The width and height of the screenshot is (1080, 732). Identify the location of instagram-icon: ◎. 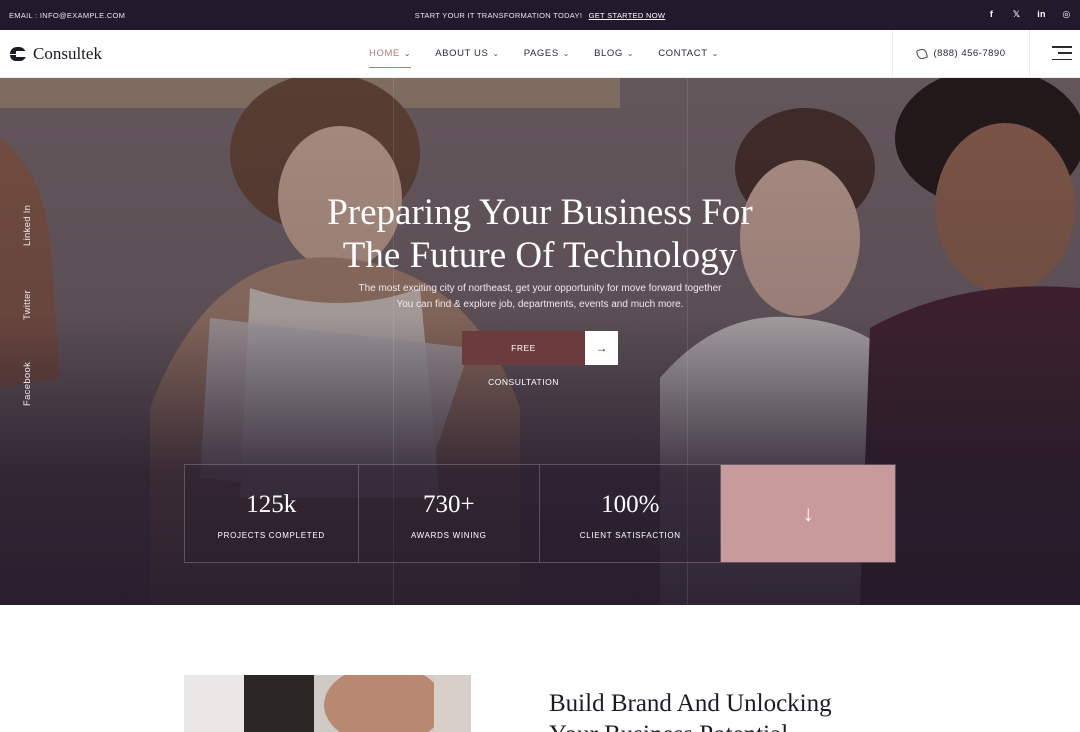
(1066, 14).